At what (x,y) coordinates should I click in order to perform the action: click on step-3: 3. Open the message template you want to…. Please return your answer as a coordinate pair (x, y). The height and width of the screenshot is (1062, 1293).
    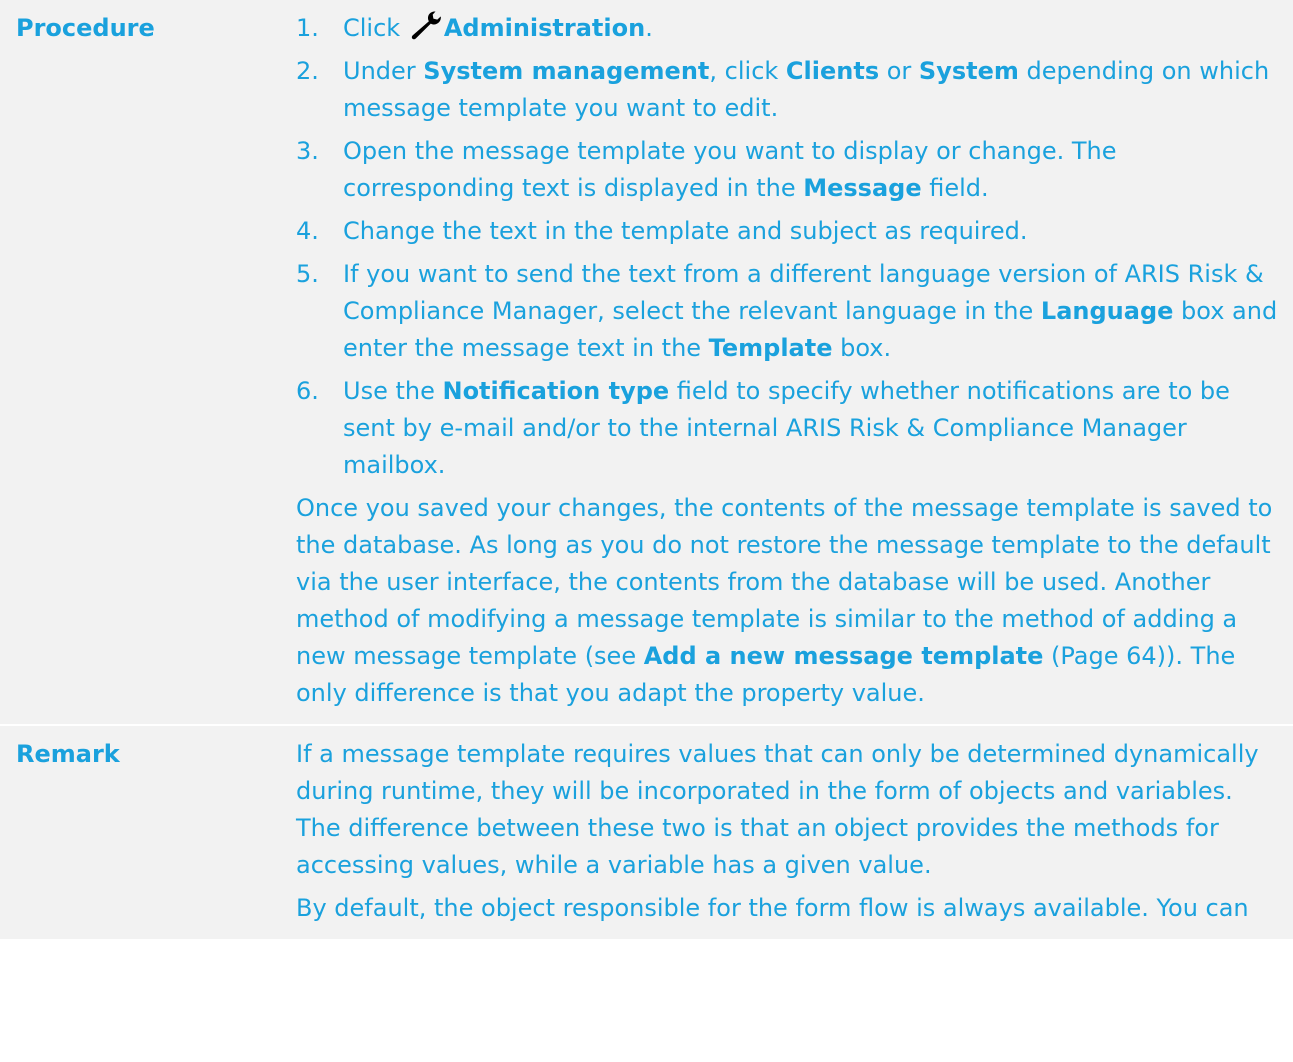
    Looking at the image, I should click on (788, 170).